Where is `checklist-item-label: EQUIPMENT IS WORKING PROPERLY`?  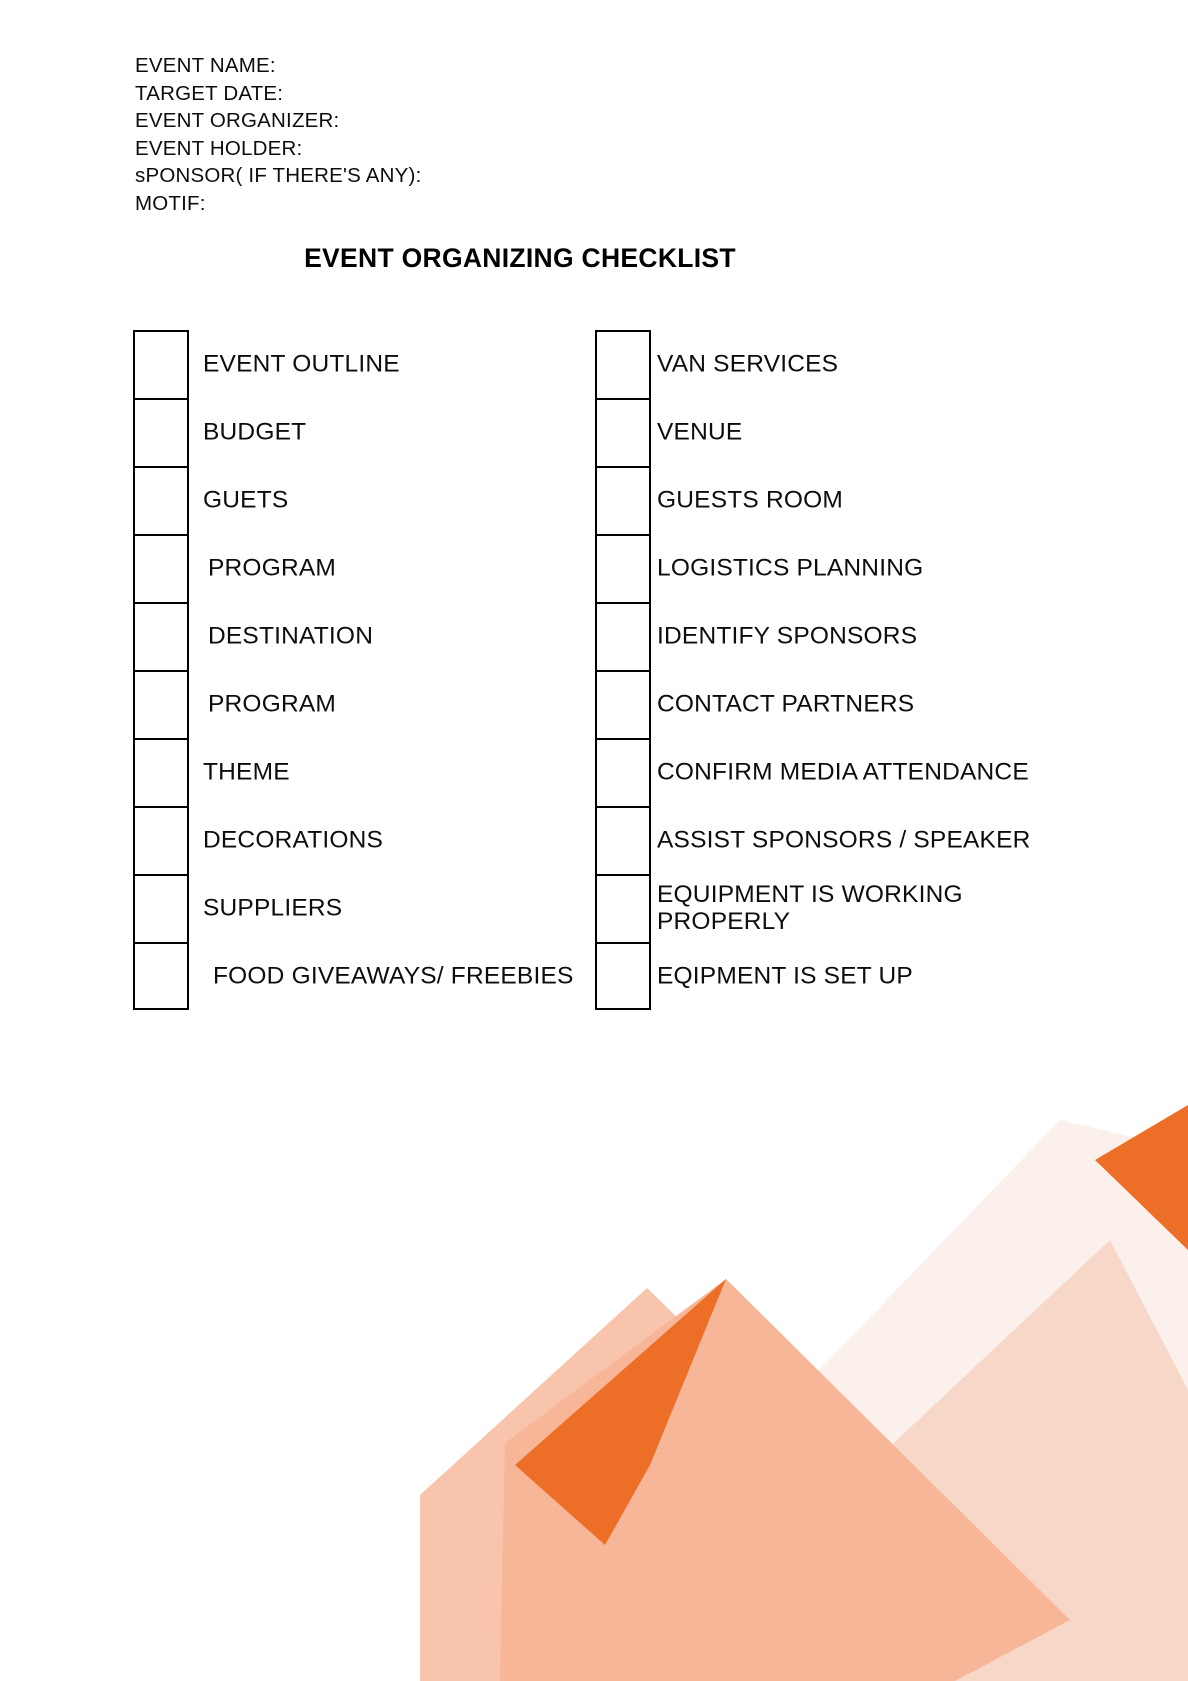 checklist-item-label: EQUIPMENT IS WORKING PROPERLY is located at coordinates (810, 908).